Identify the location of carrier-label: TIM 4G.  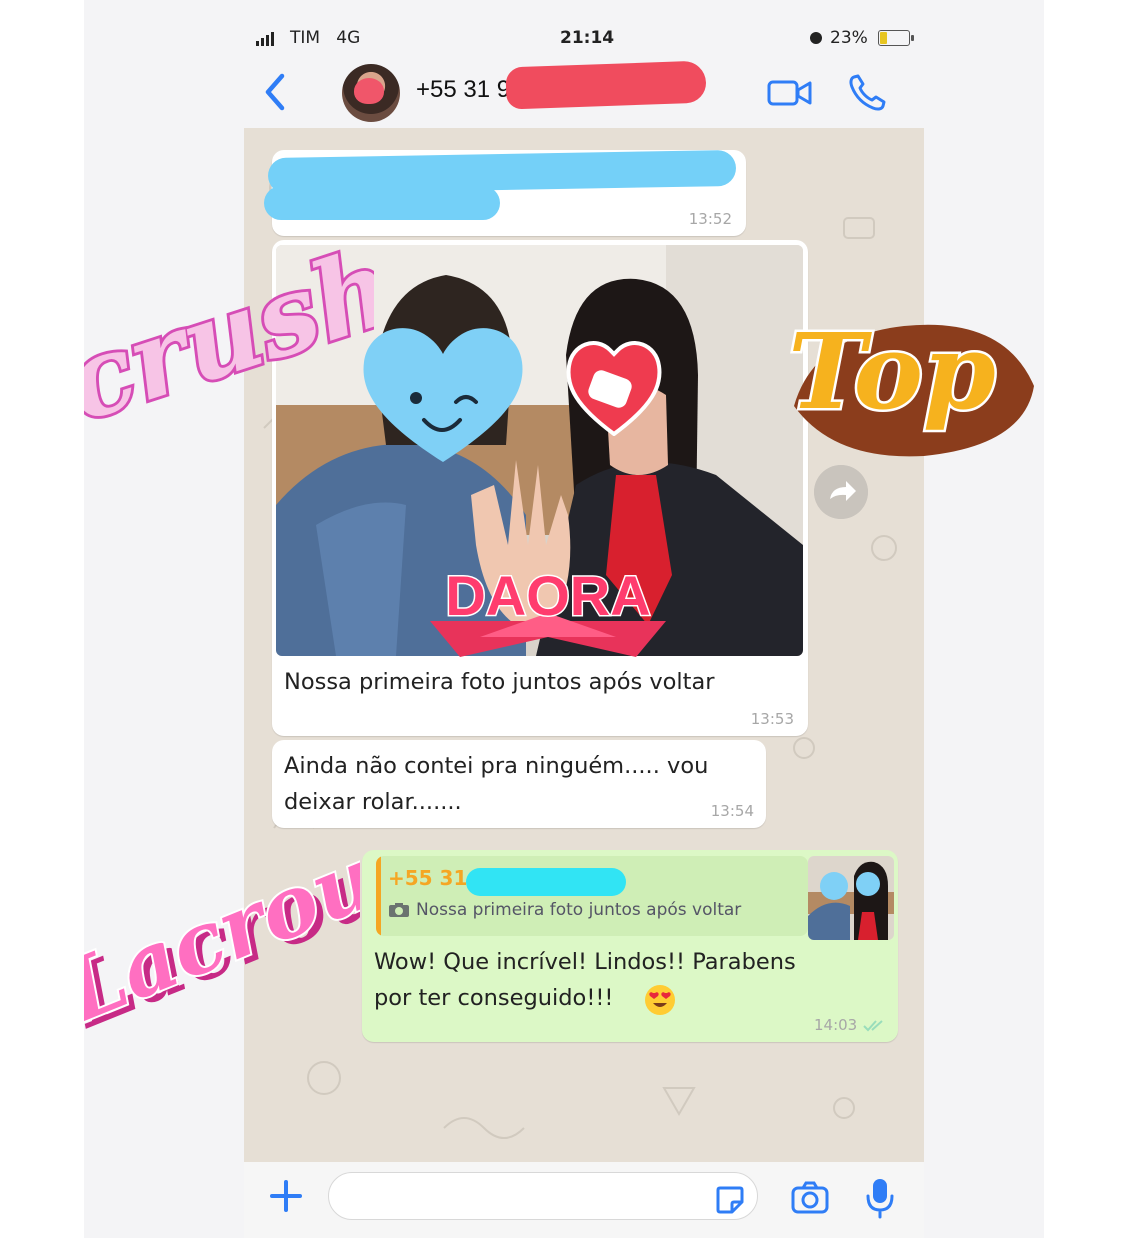
(325, 38).